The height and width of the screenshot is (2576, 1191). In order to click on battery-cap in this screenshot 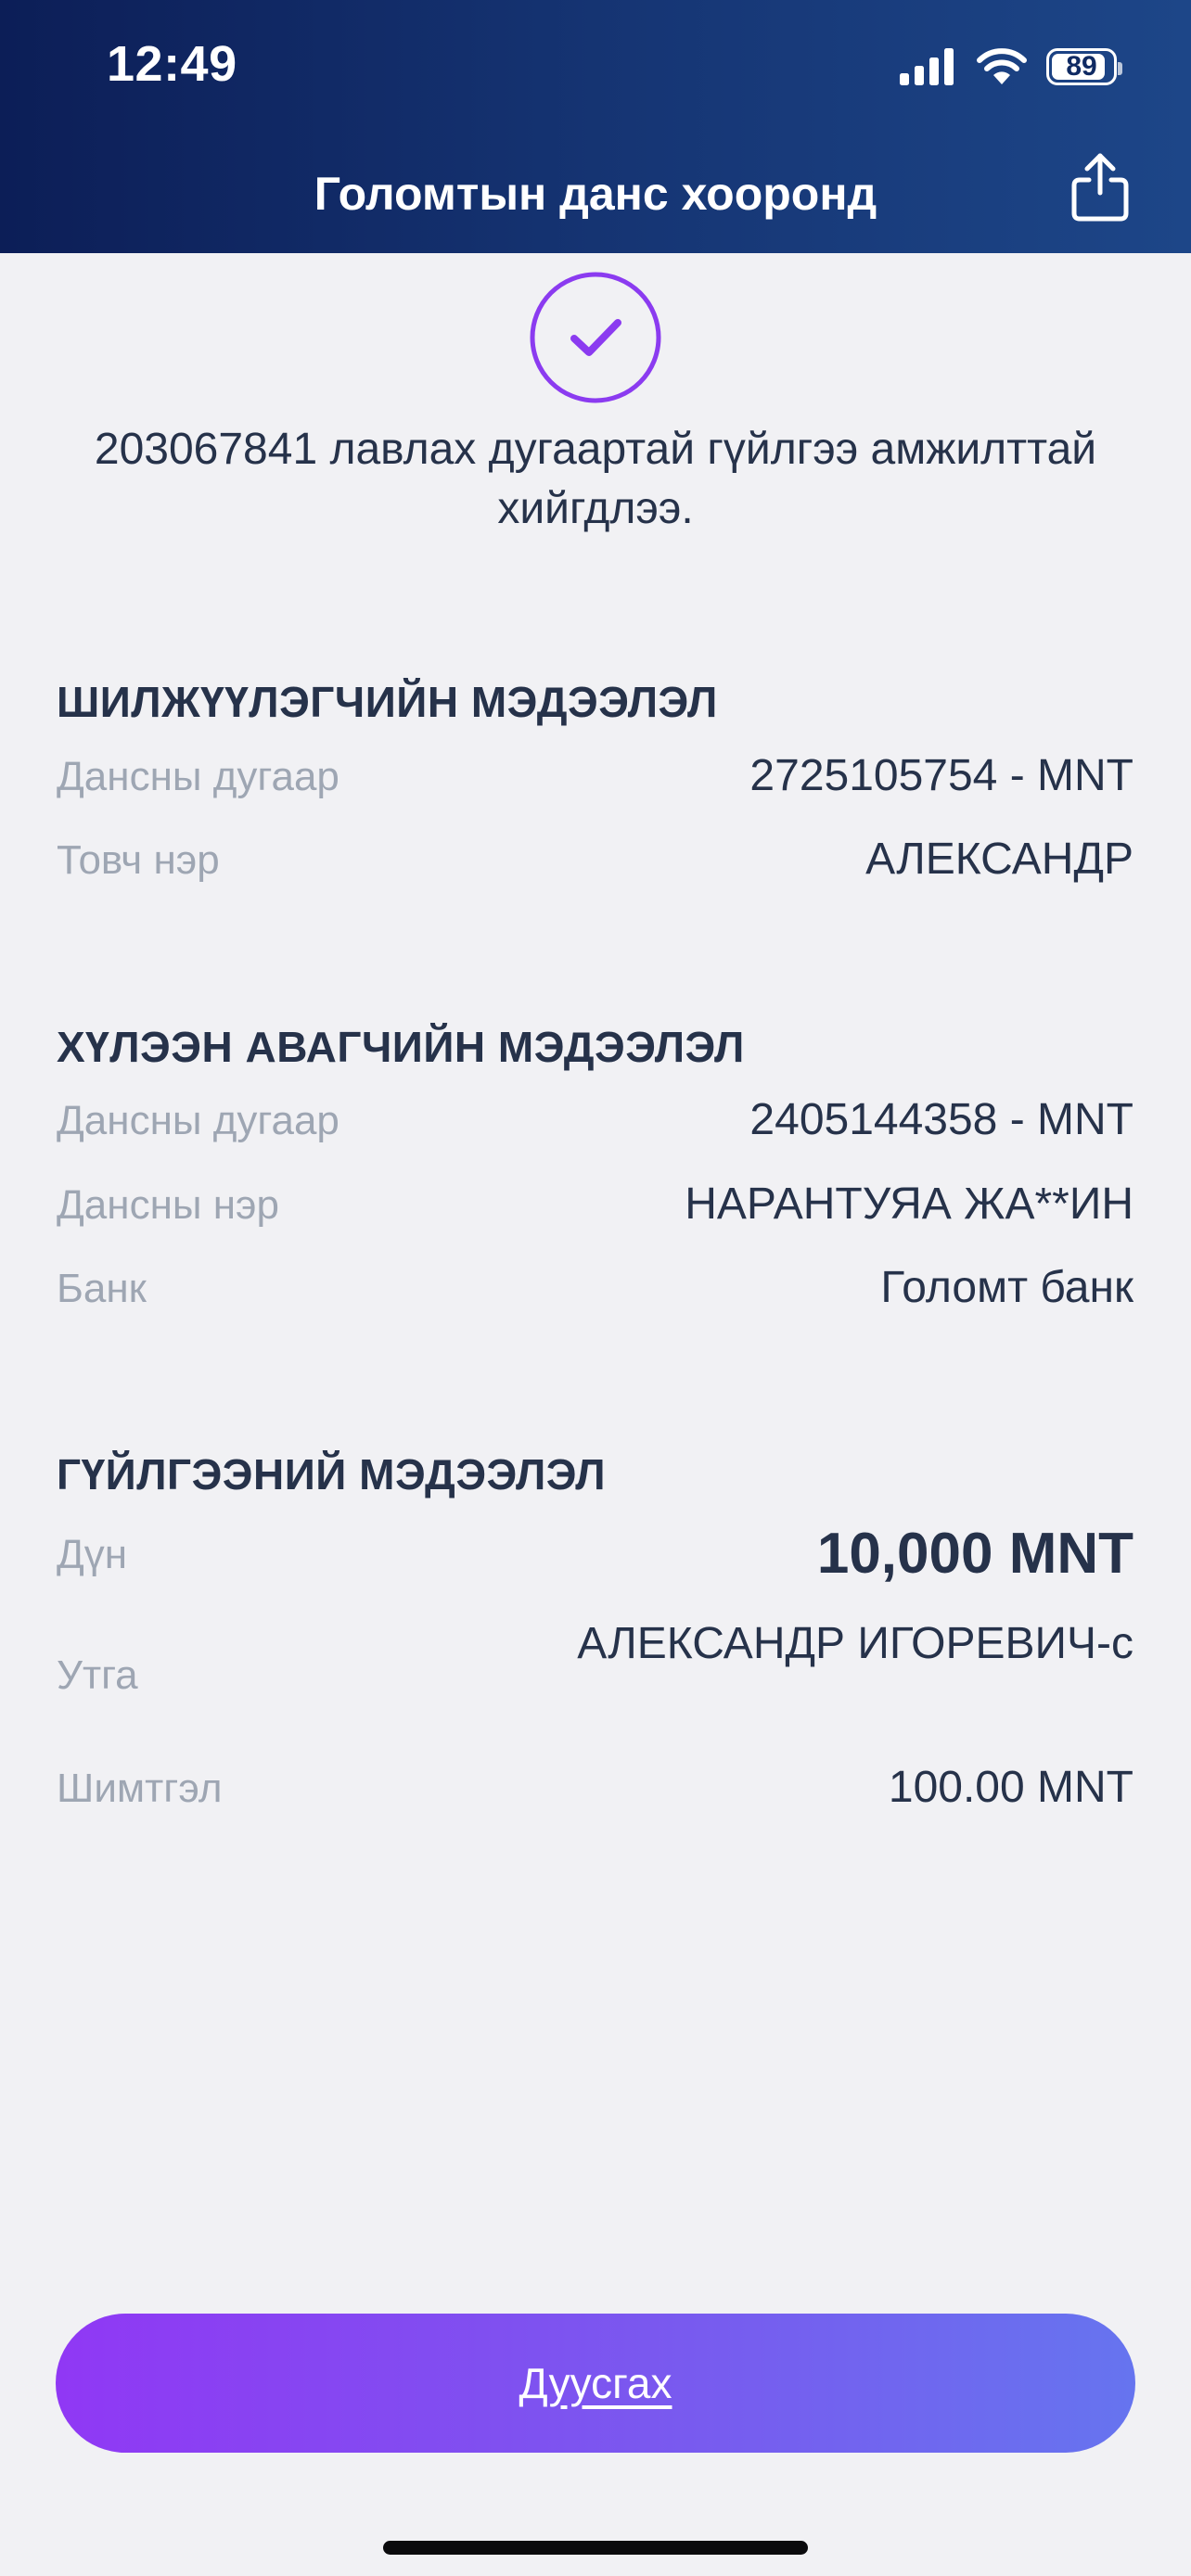, I will do `click(1120, 68)`.